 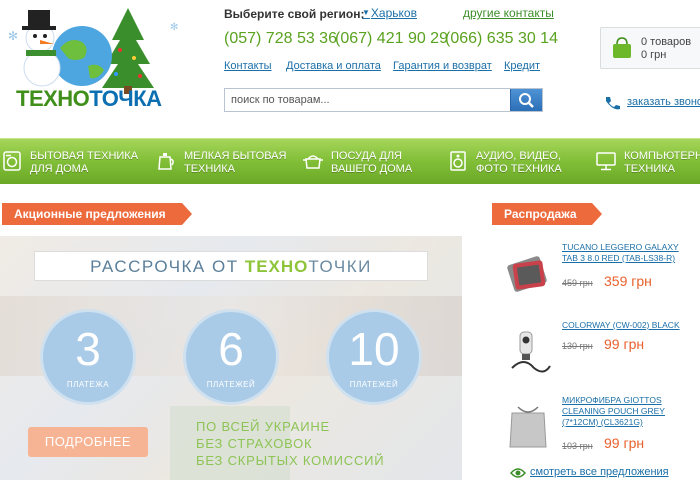 What do you see at coordinates (125, 98) in the screenshot?
I see `logo-text-part2: ТОЧКА` at bounding box center [125, 98].